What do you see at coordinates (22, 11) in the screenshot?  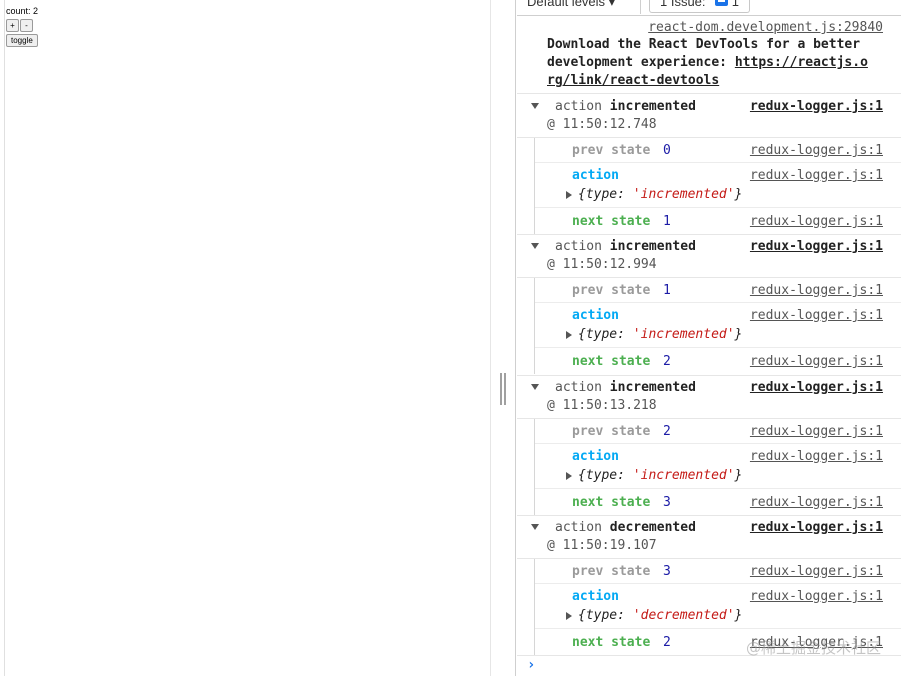 I see `count-display: count: 2` at bounding box center [22, 11].